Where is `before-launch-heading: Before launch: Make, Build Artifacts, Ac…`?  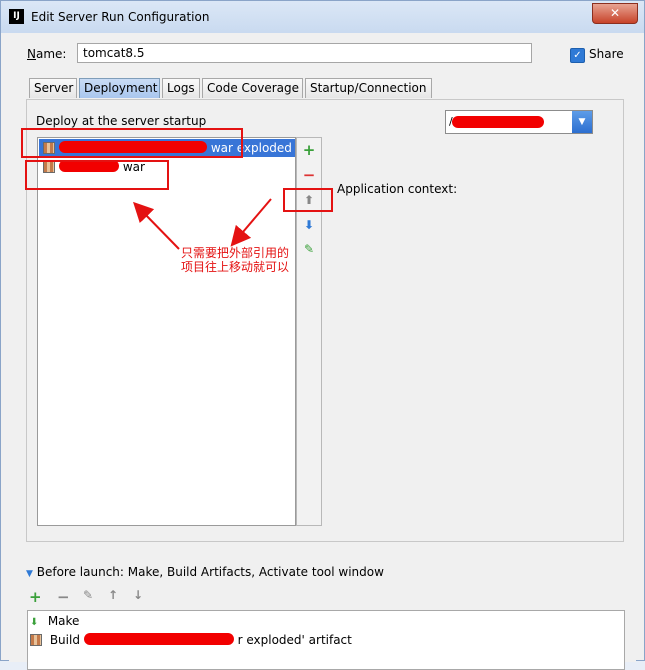
before-launch-heading: Before launch: Make, Build Artifacts, Ac… is located at coordinates (210, 572).